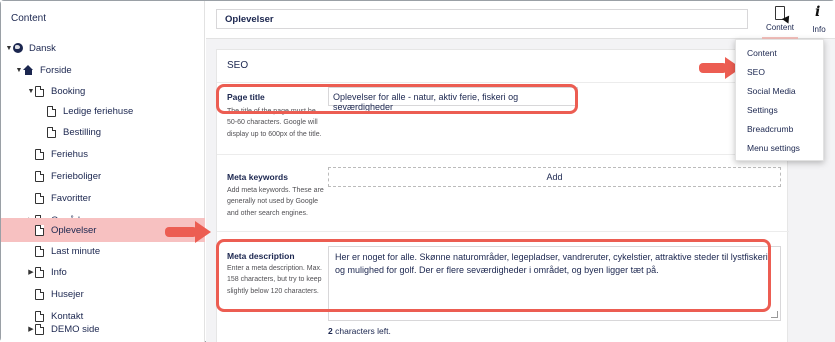 The image size is (835, 342). I want to click on dropdown-item-menu-settings: Menu settings, so click(779, 148).